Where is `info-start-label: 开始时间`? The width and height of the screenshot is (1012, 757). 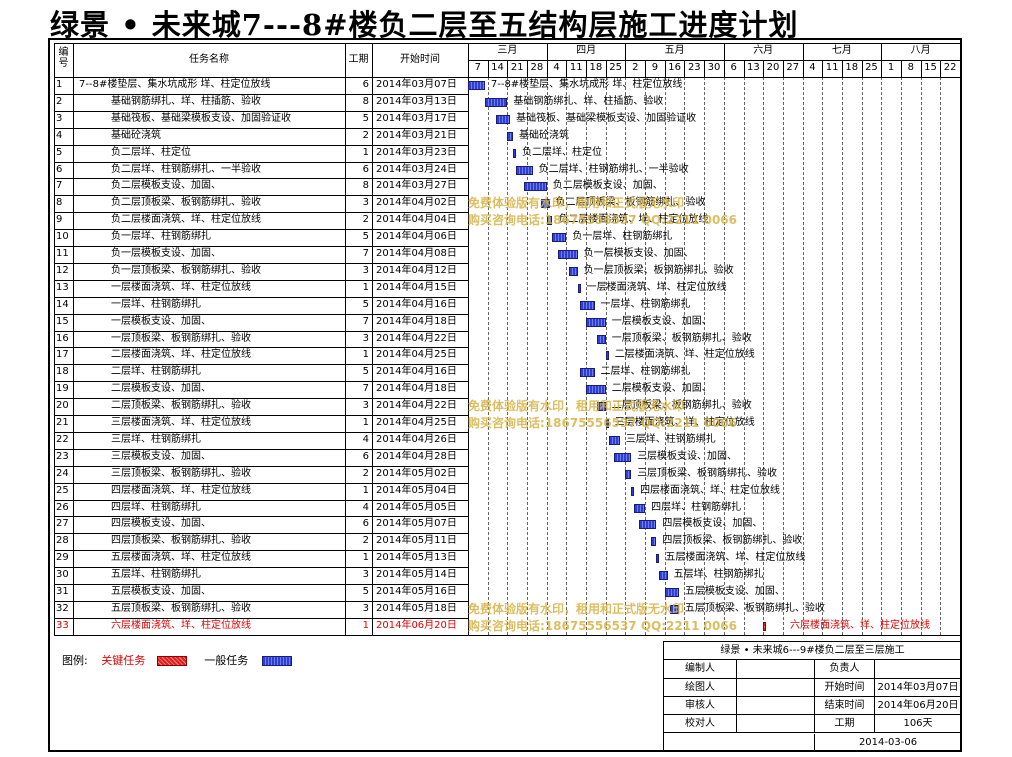
info-start-label: 开始时间 is located at coordinates (845, 687).